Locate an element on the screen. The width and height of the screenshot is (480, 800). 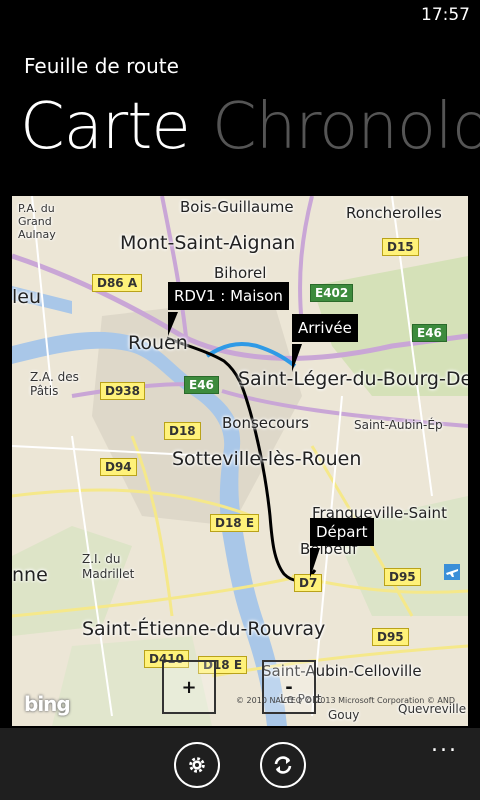
place-saint-leger: Saint-Léger-du-Bourg-De is located at coordinates (353, 379).